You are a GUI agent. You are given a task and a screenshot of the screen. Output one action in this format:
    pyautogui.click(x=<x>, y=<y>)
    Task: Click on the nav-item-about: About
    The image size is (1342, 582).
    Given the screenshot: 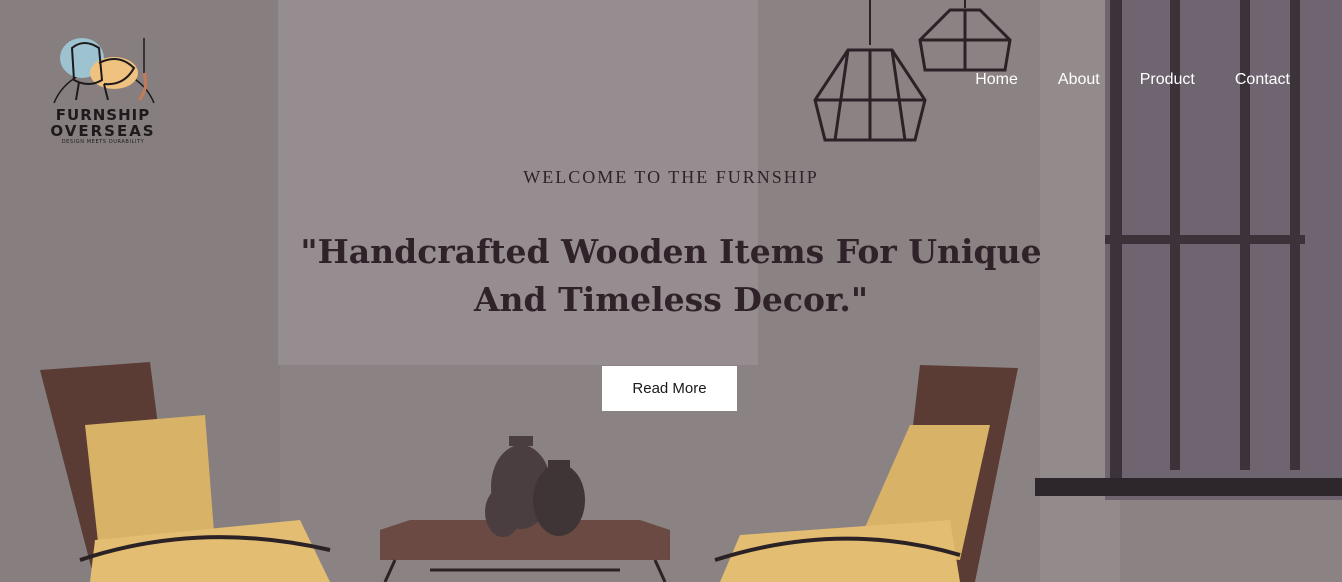 What is the action you would take?
    pyautogui.click(x=1079, y=80)
    